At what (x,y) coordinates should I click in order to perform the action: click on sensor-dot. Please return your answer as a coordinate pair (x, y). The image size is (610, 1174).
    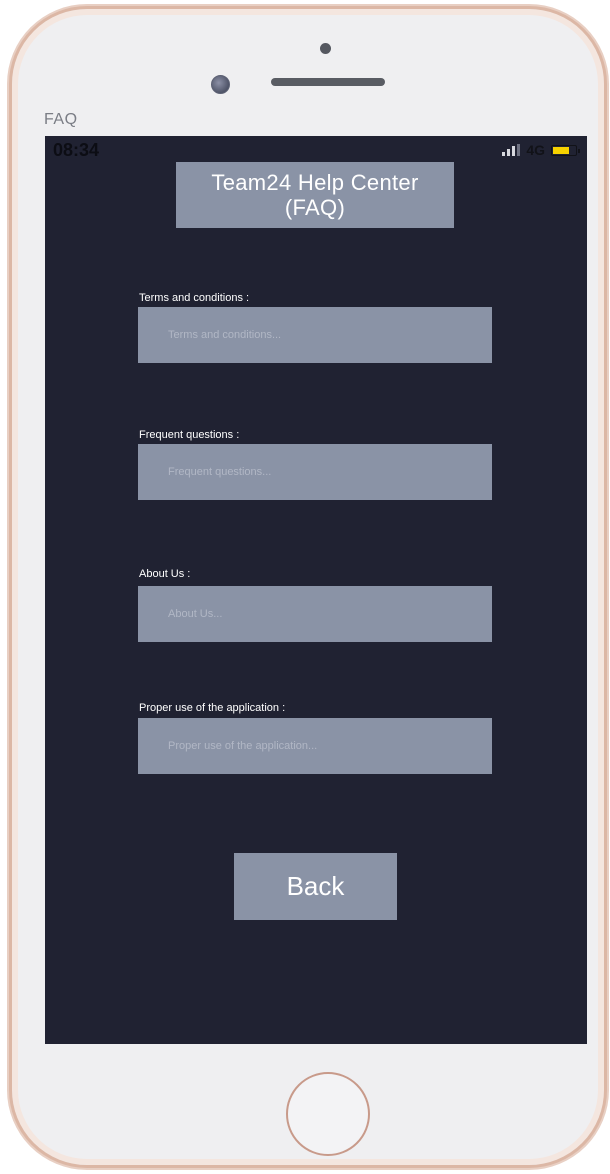
    Looking at the image, I should click on (325, 48).